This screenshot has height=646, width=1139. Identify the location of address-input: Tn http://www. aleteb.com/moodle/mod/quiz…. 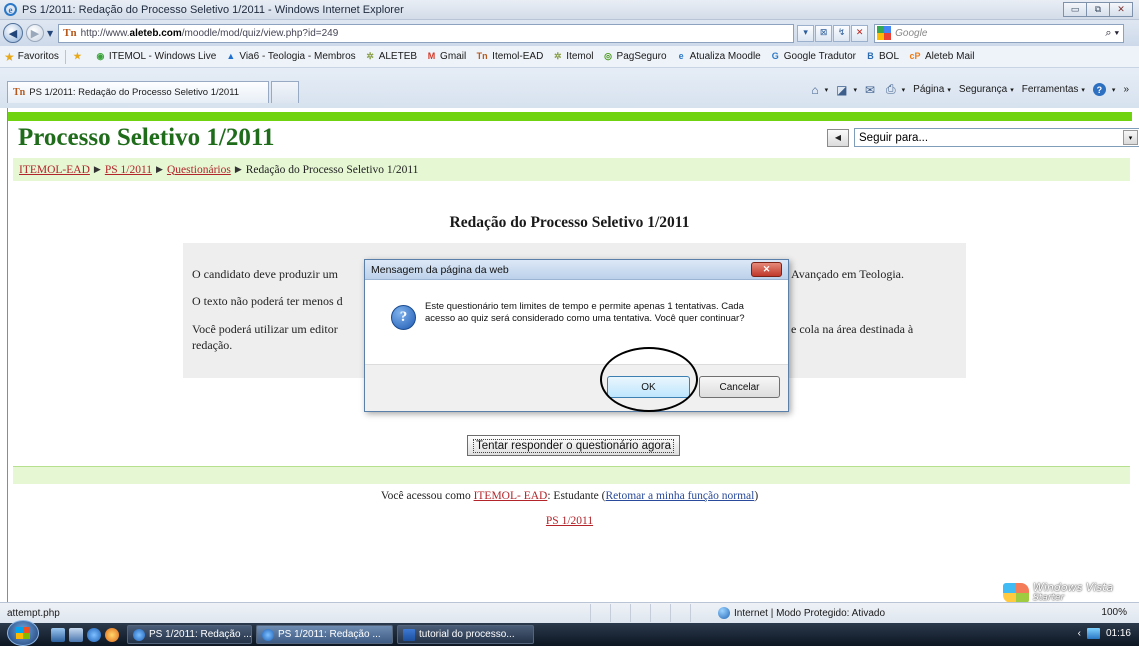
(426, 33).